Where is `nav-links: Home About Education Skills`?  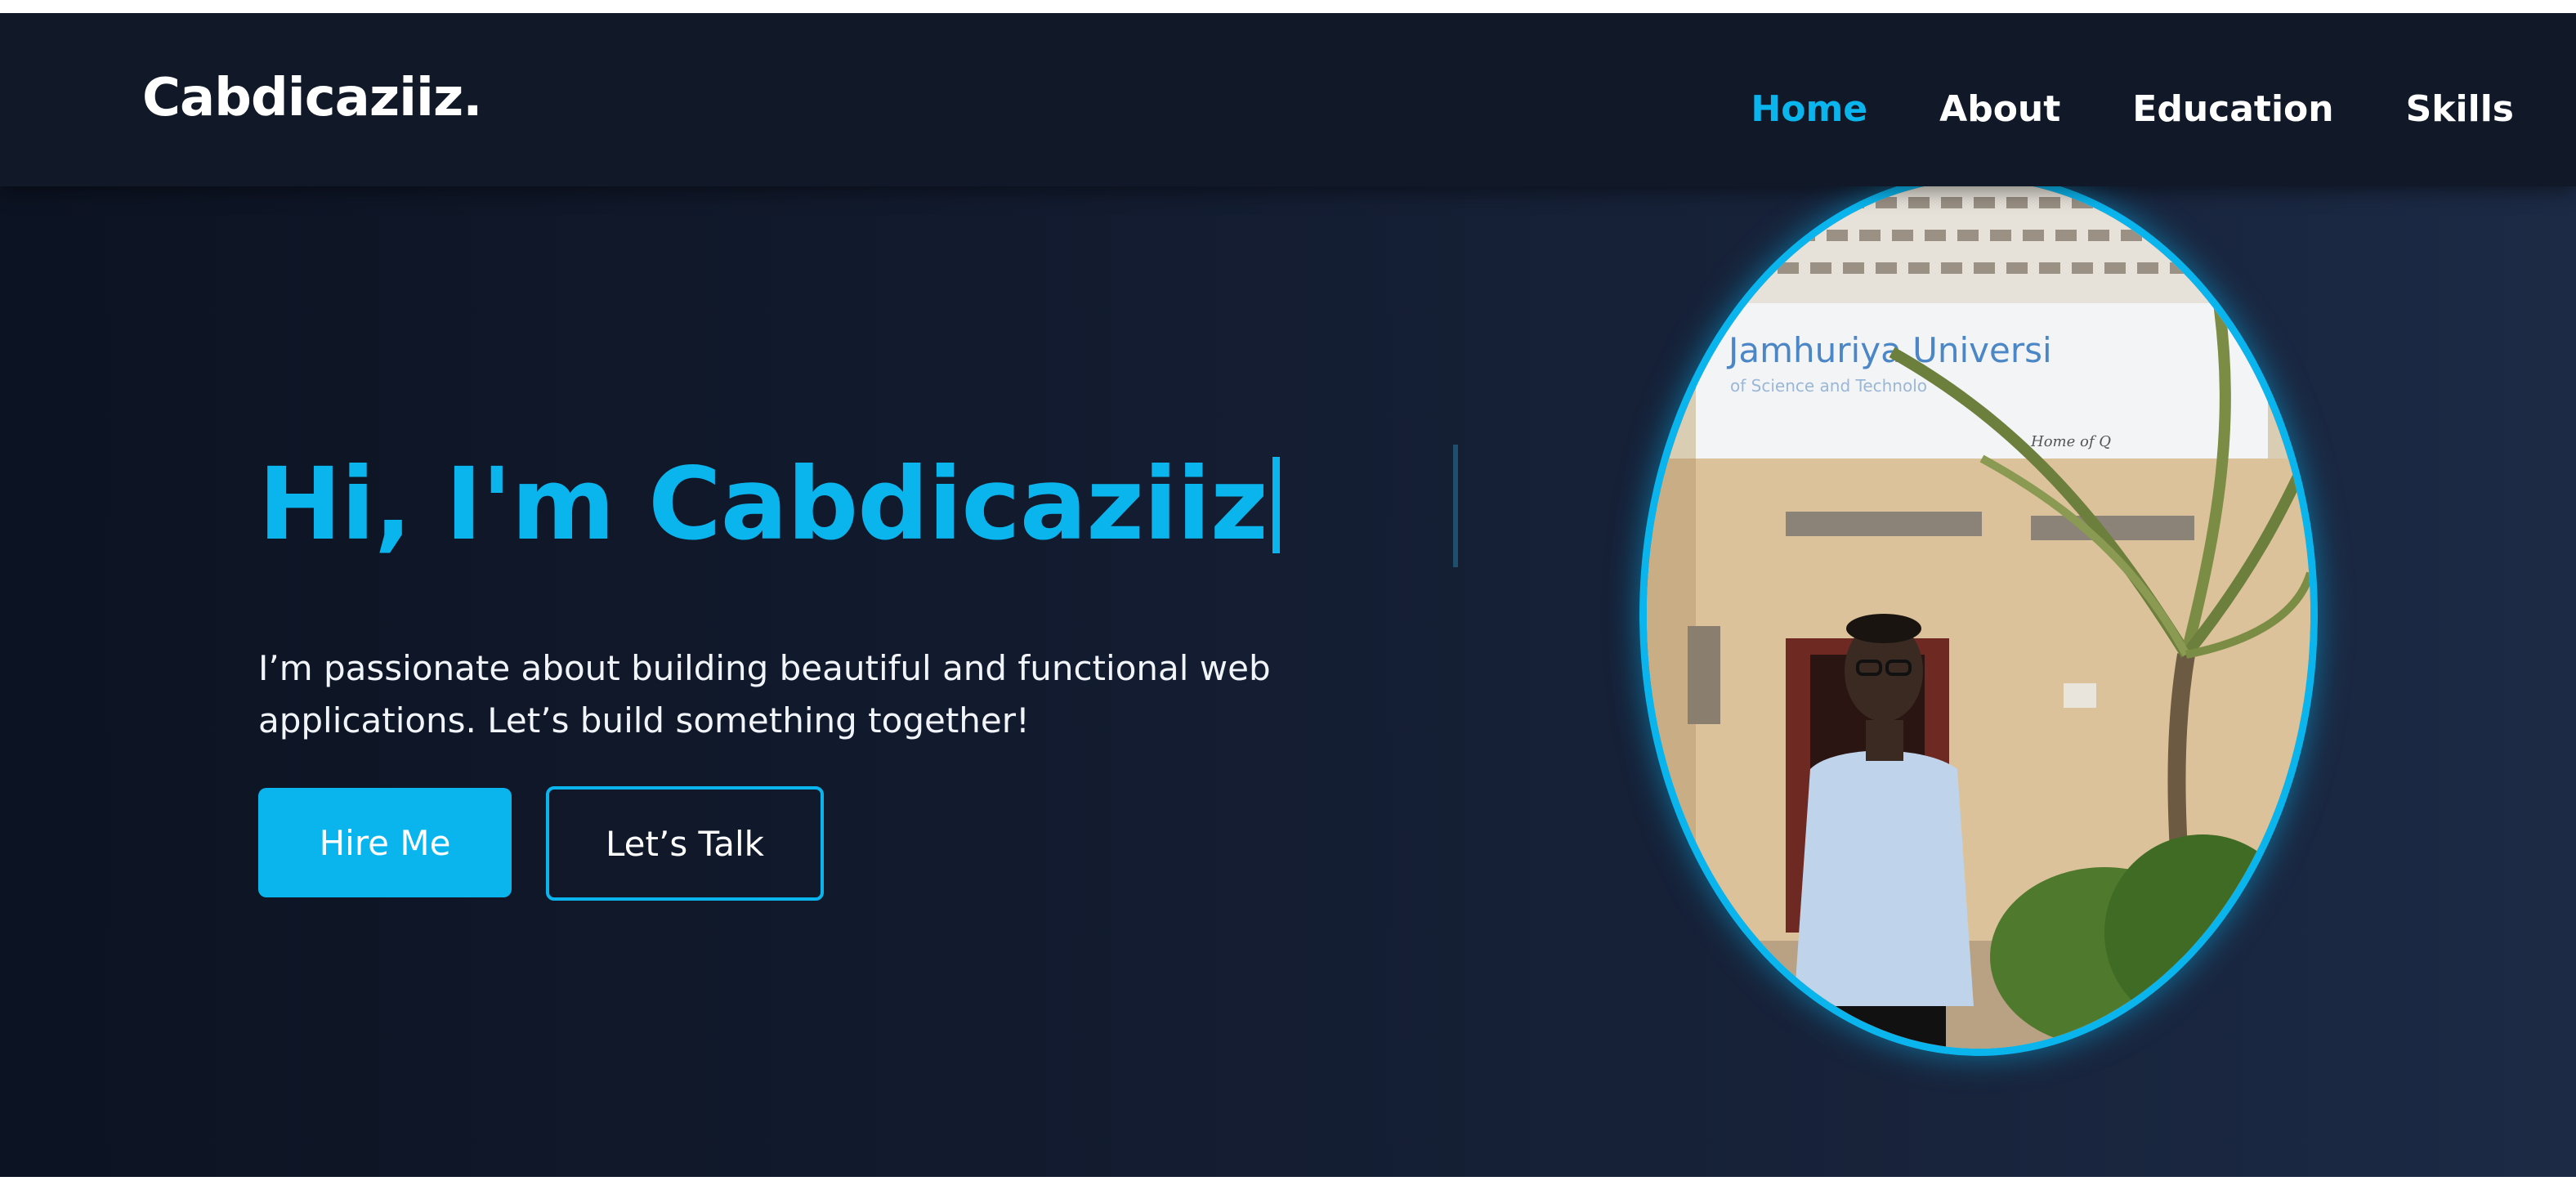
nav-links: Home About Education Skills is located at coordinates (2132, 109).